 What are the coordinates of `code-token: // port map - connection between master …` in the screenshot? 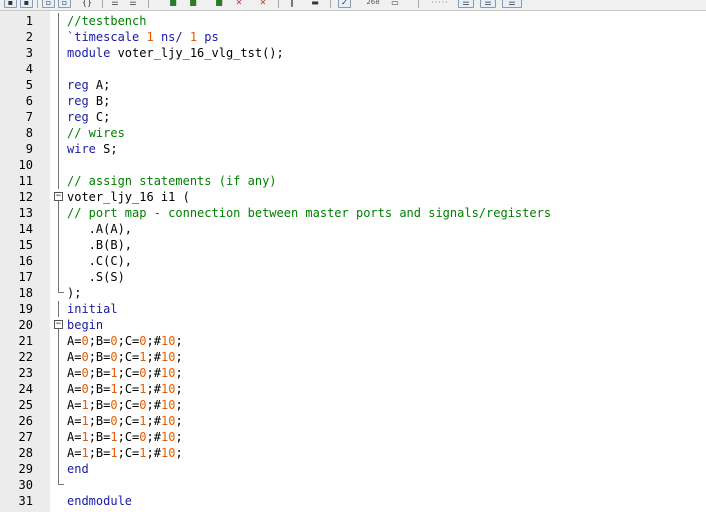 It's located at (309, 213).